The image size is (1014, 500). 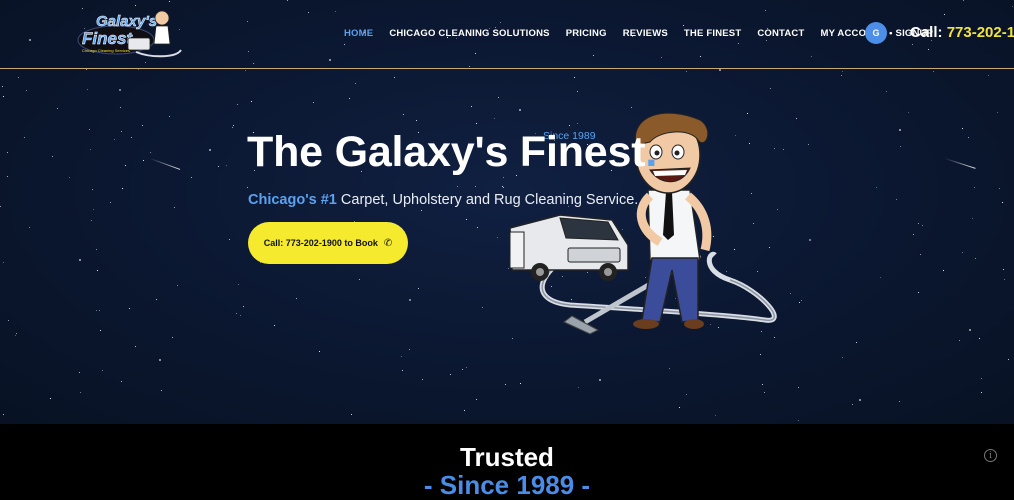 What do you see at coordinates (876, 33) in the screenshot?
I see `user-avatar: G` at bounding box center [876, 33].